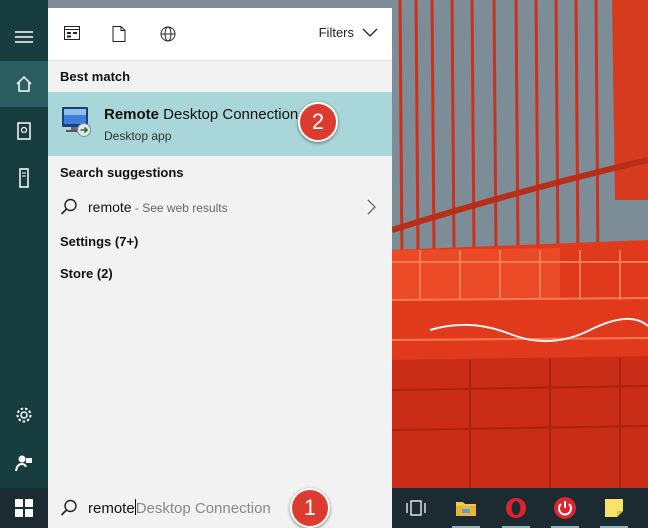 The width and height of the screenshot is (648, 528). I want to click on start-button, so click(24, 508).